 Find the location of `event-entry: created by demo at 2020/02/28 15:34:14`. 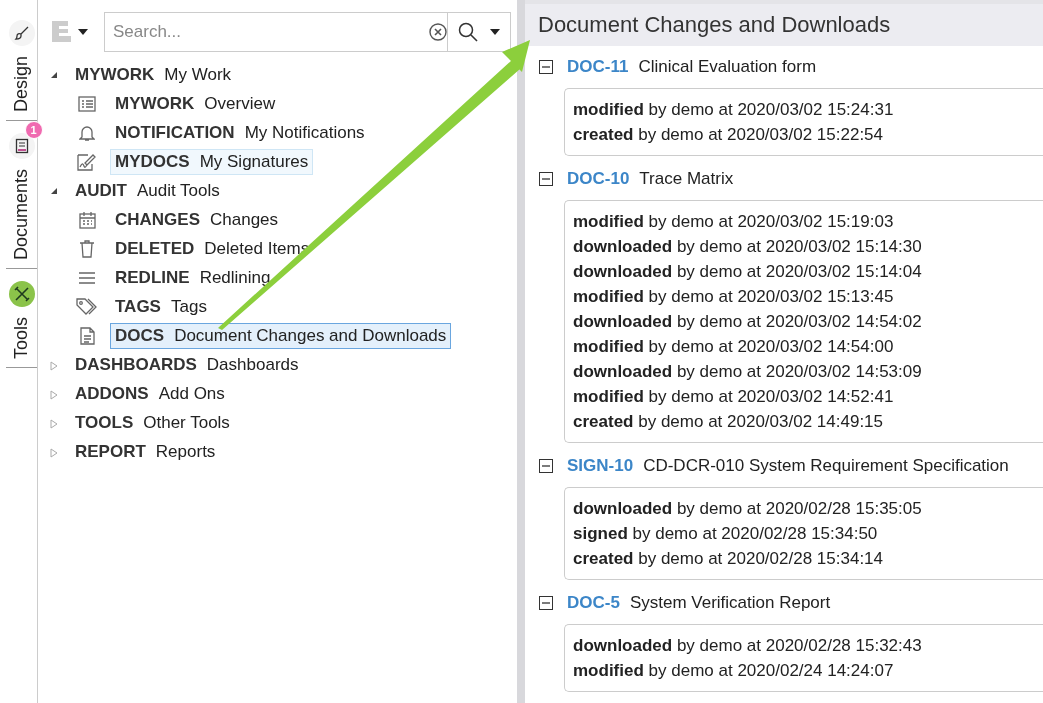

event-entry: created by demo at 2020/02/28 15:34:14 is located at coordinates (728, 559).